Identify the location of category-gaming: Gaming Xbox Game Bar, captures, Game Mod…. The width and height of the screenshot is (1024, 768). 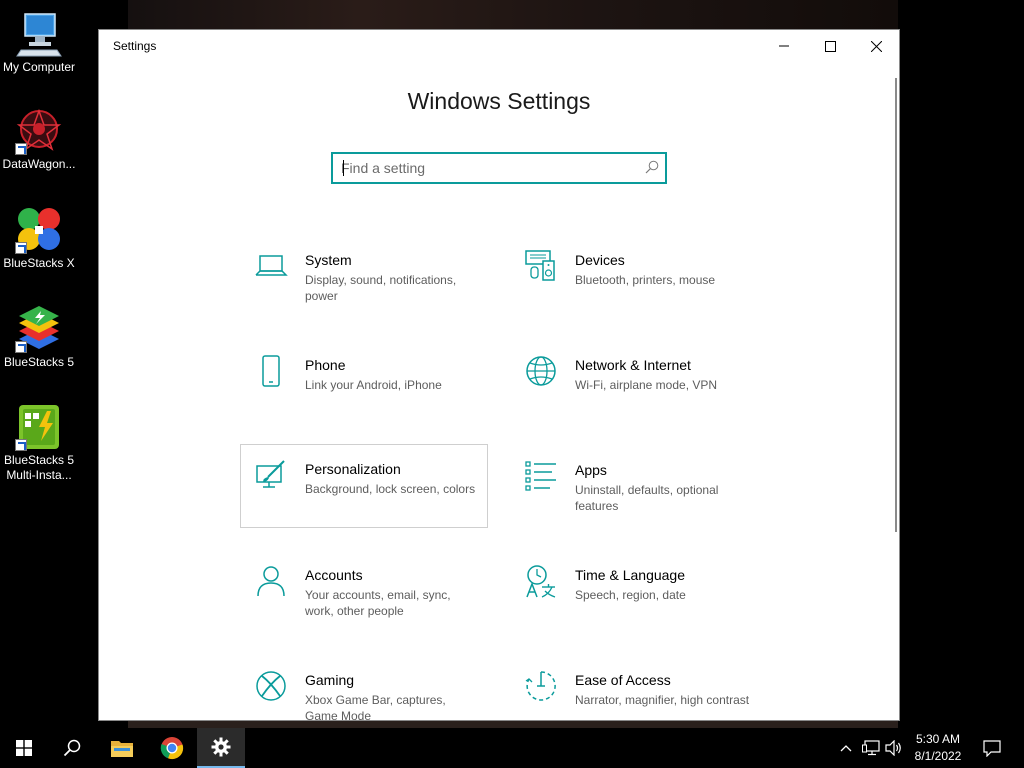
(364, 692).